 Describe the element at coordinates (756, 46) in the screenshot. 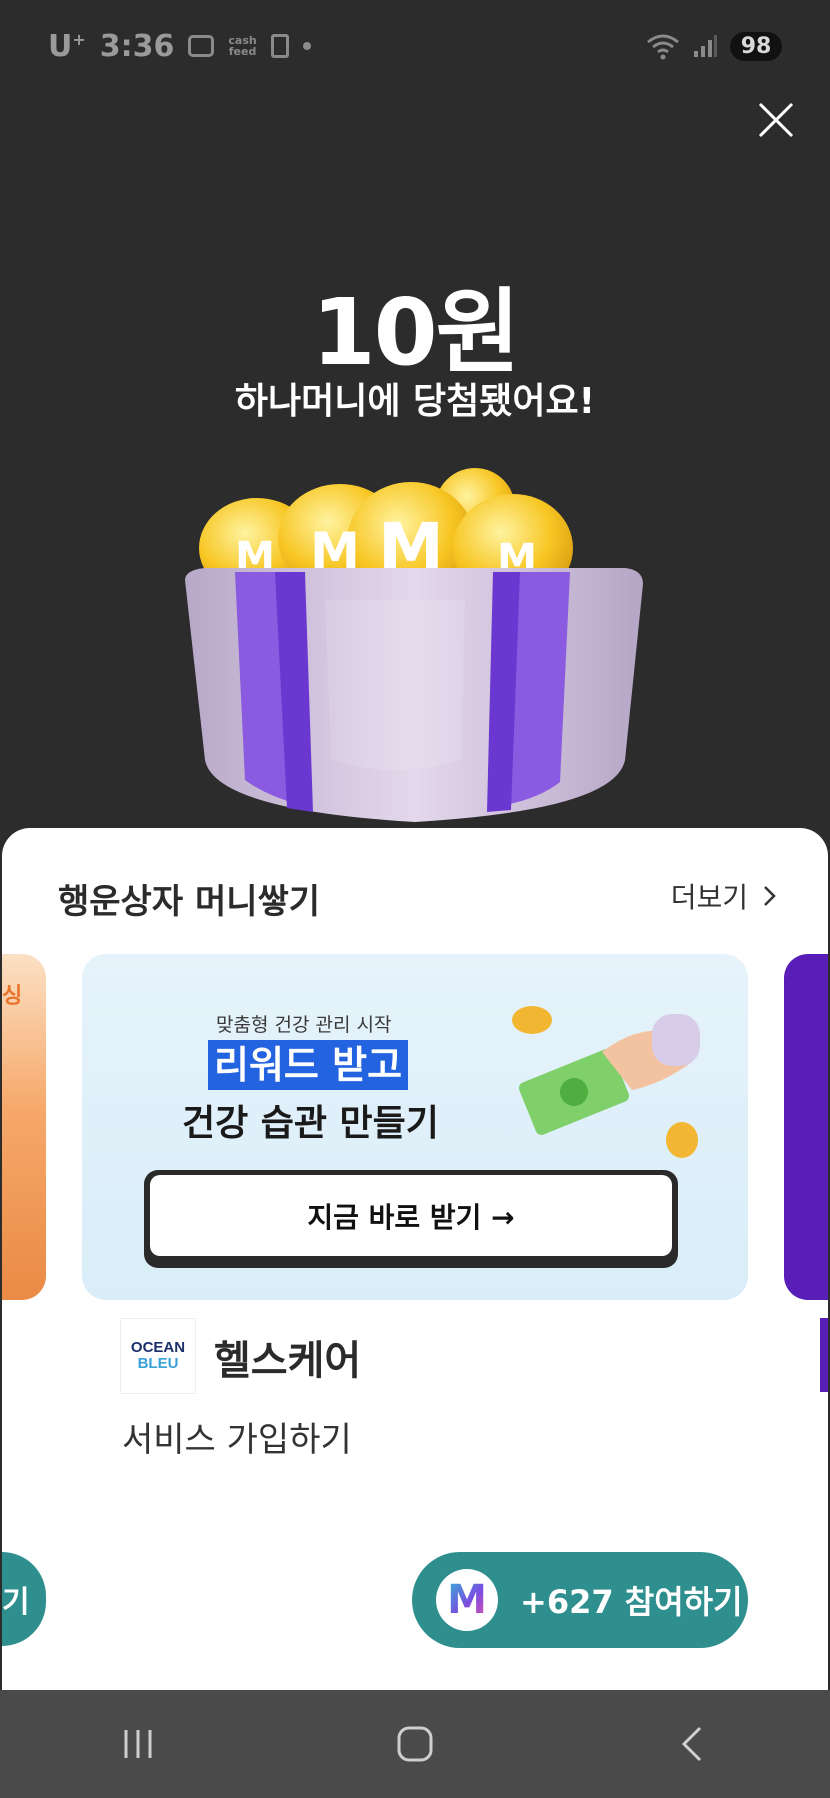

I see `battery-indicator: 98` at that location.